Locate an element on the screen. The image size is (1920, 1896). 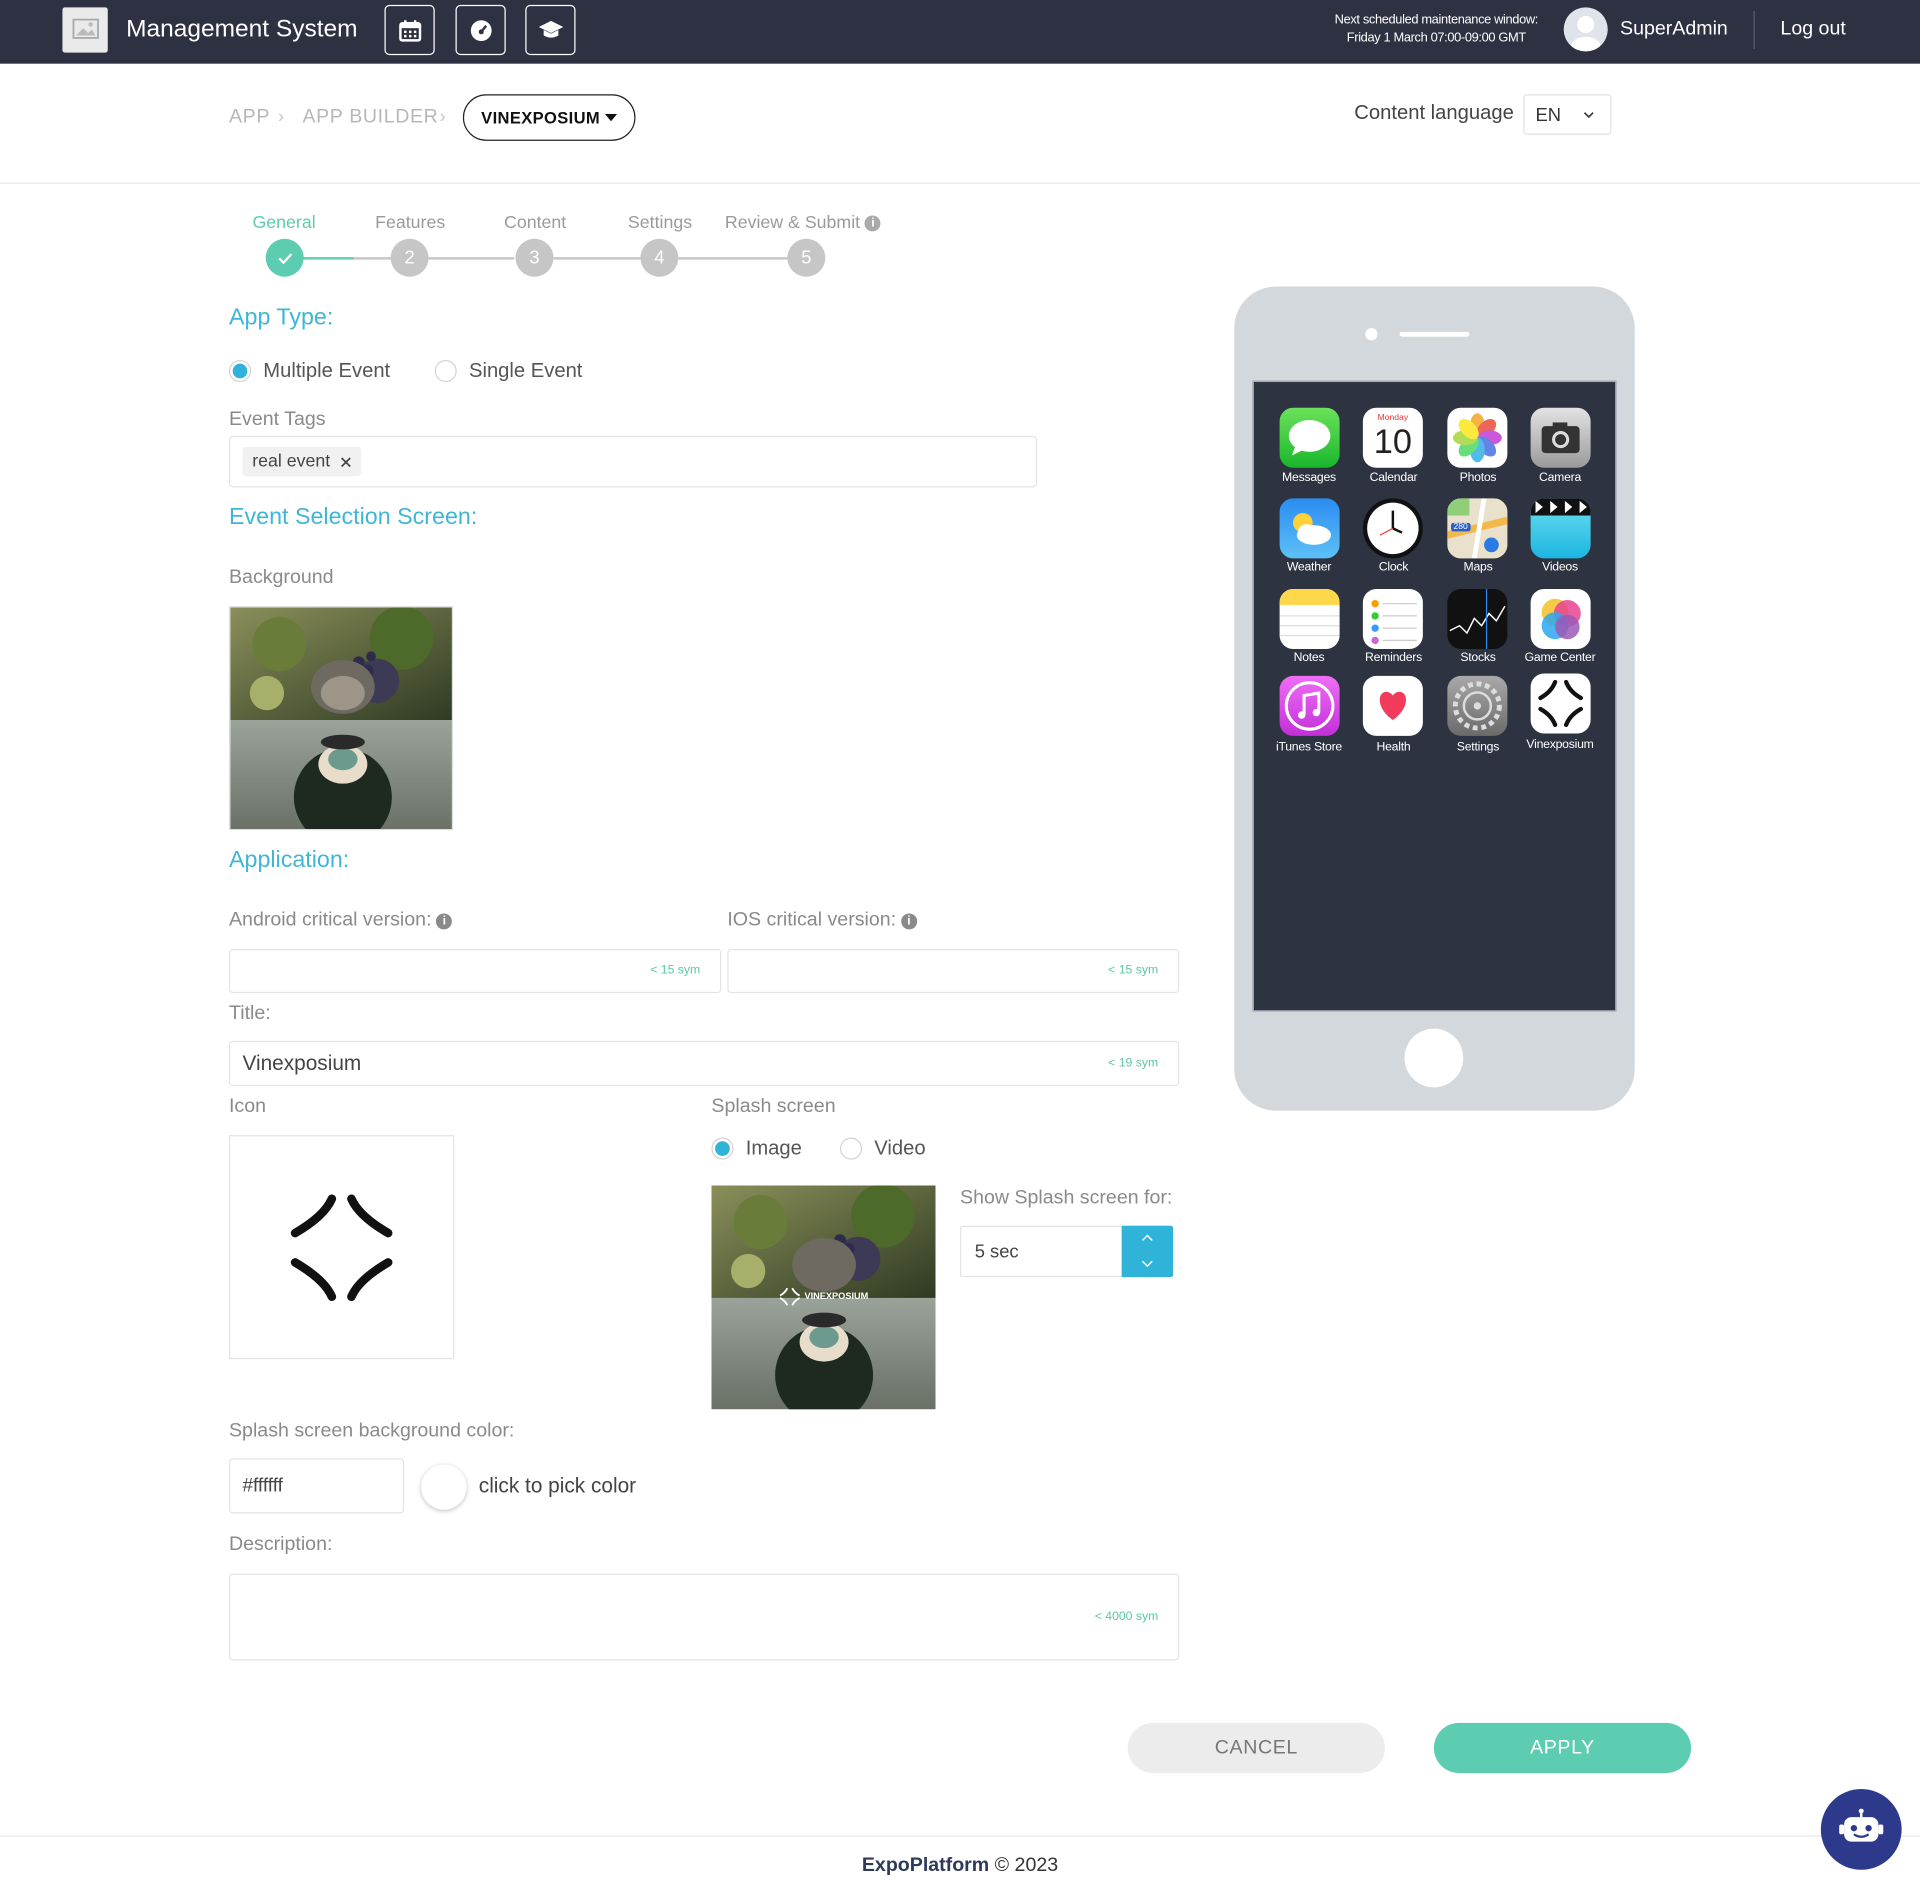
background-image is located at coordinates (341, 718).